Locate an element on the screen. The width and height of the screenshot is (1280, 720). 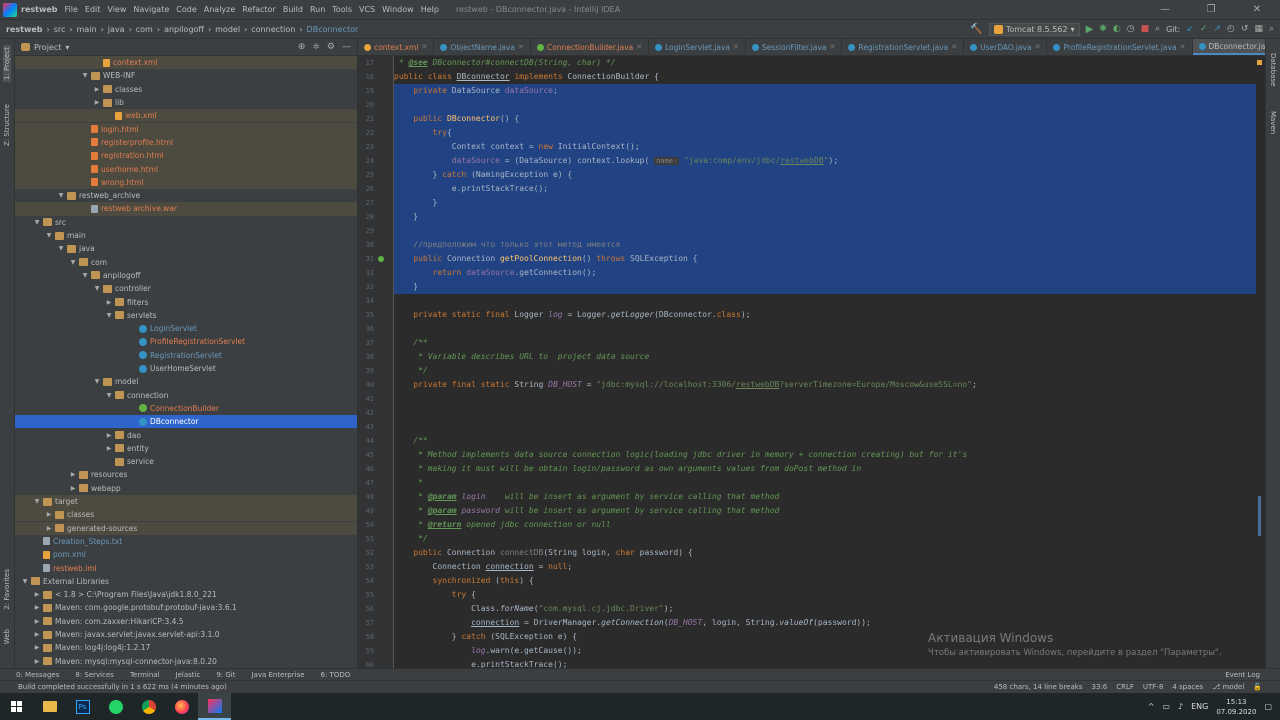
database-tool-button: Database is located at coordinates (1273, 69).